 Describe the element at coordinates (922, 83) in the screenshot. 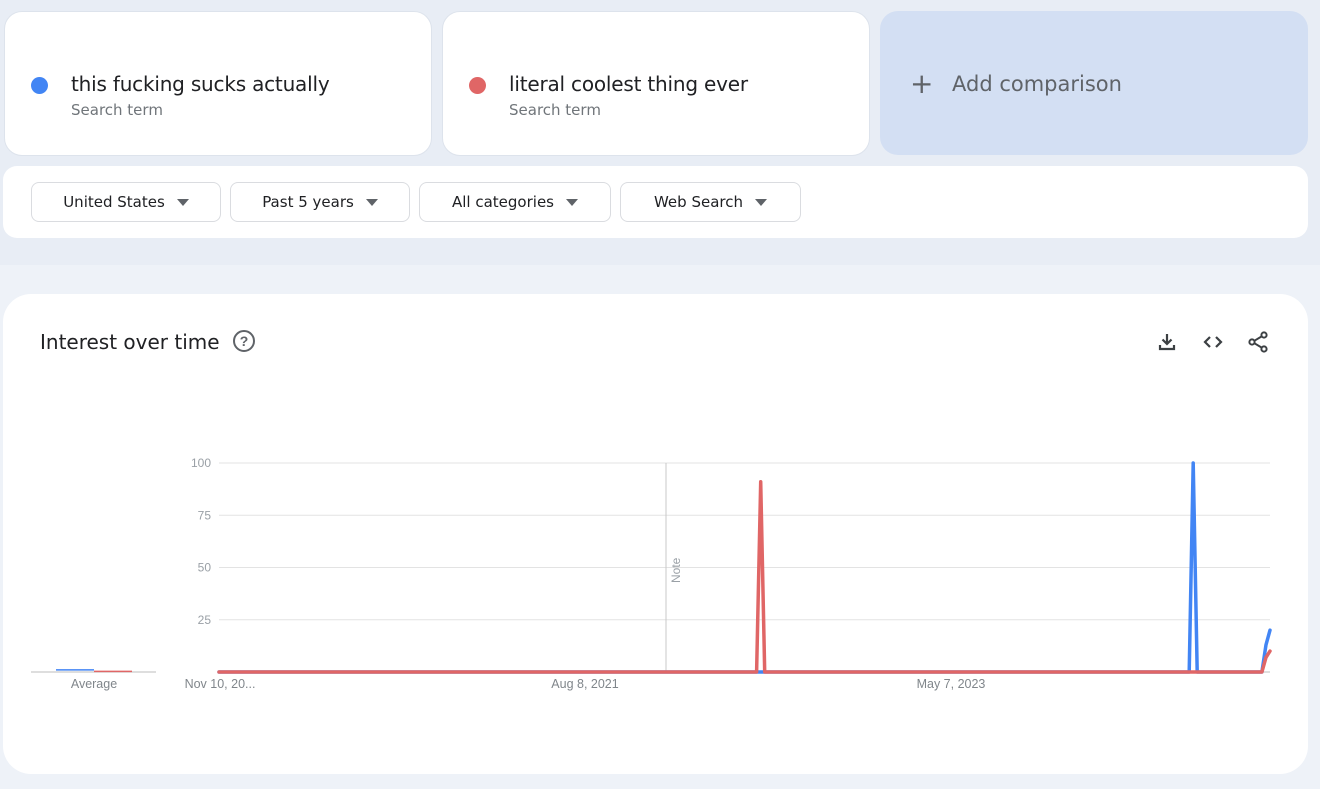

I see `plus-icon: +` at that location.